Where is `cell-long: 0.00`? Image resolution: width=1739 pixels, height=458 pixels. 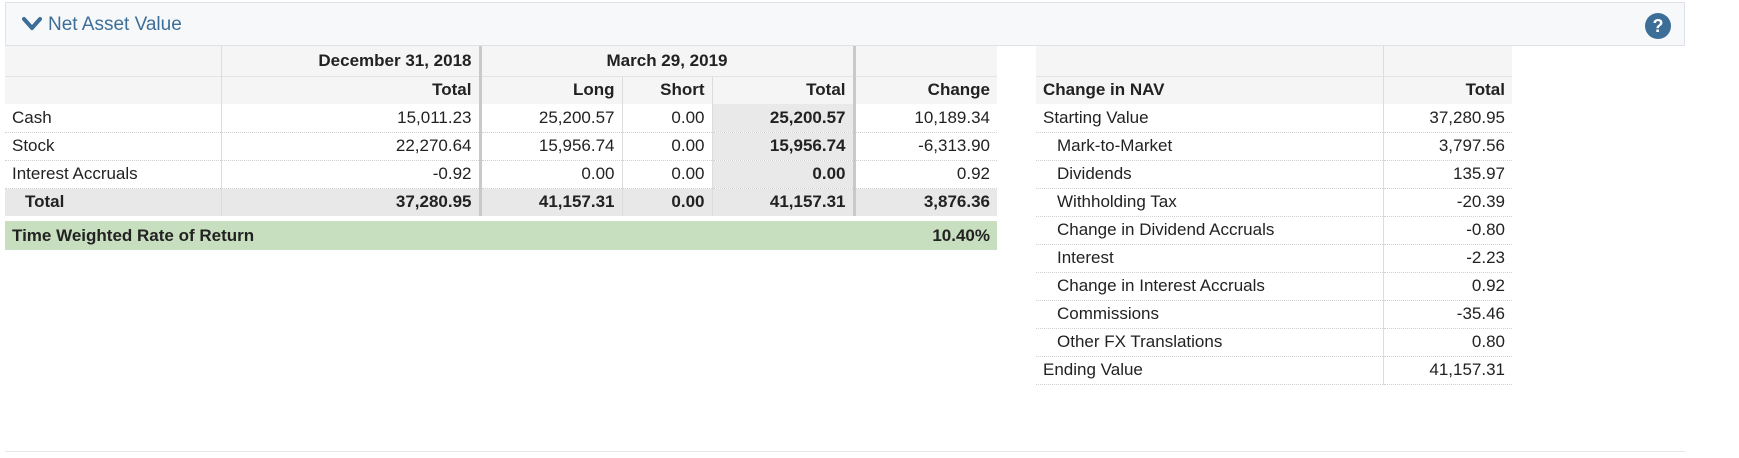
cell-long: 0.00 is located at coordinates (550, 174).